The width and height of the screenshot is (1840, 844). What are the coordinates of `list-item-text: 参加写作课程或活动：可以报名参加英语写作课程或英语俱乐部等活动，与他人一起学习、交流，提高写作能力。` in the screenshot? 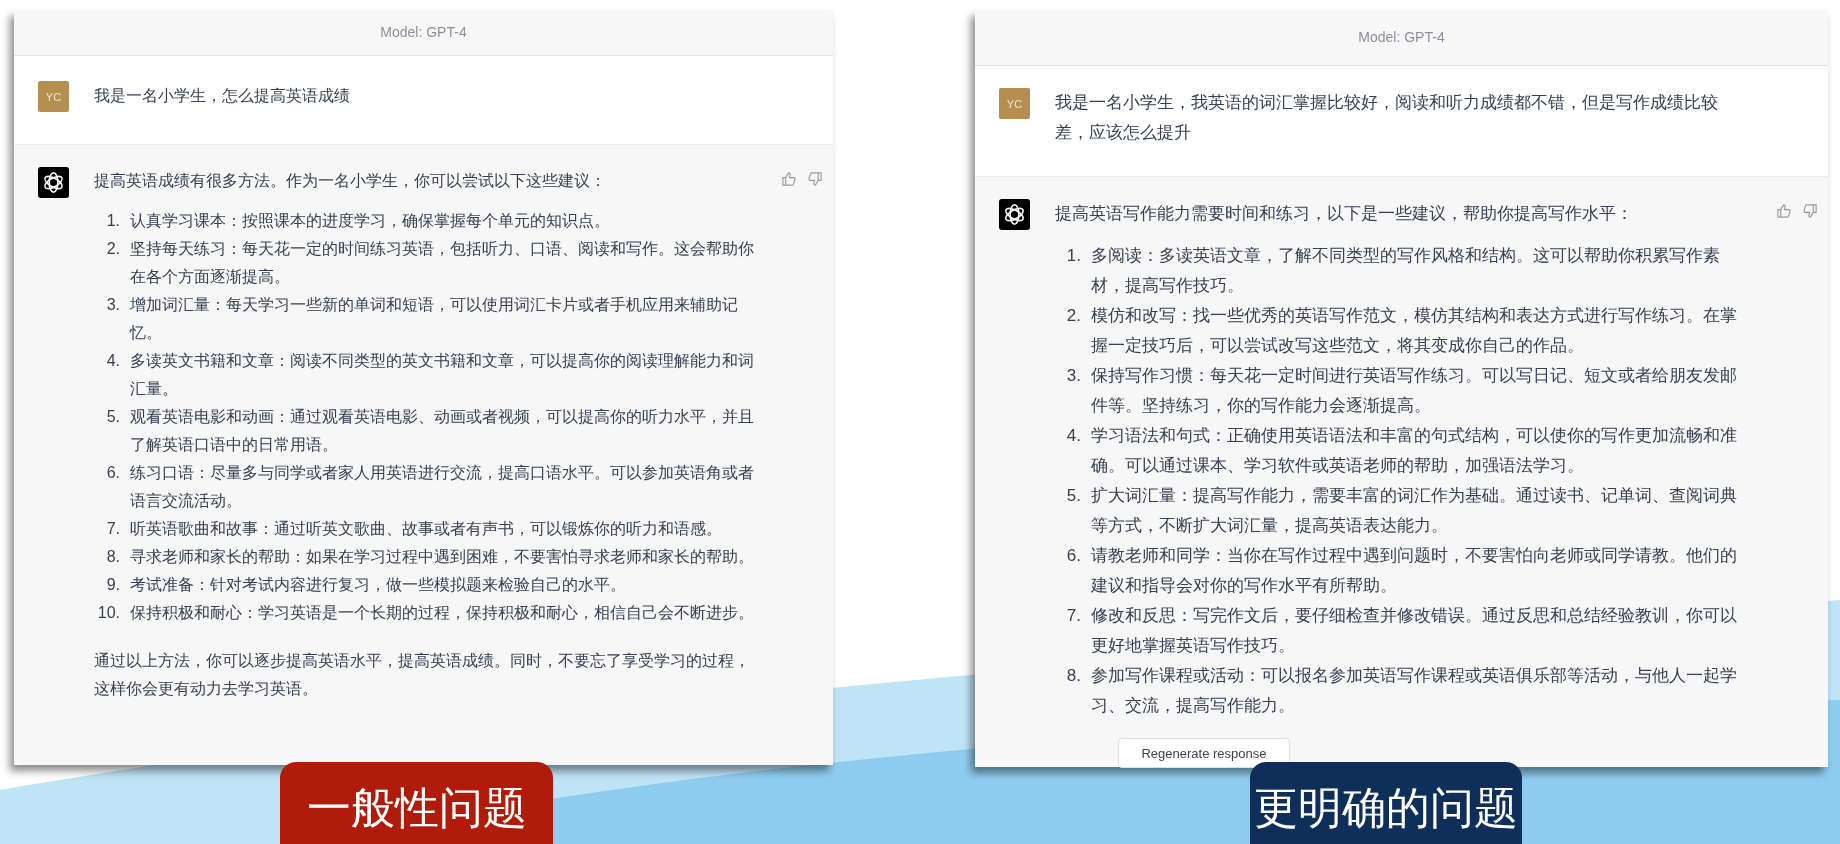 It's located at (1414, 691).